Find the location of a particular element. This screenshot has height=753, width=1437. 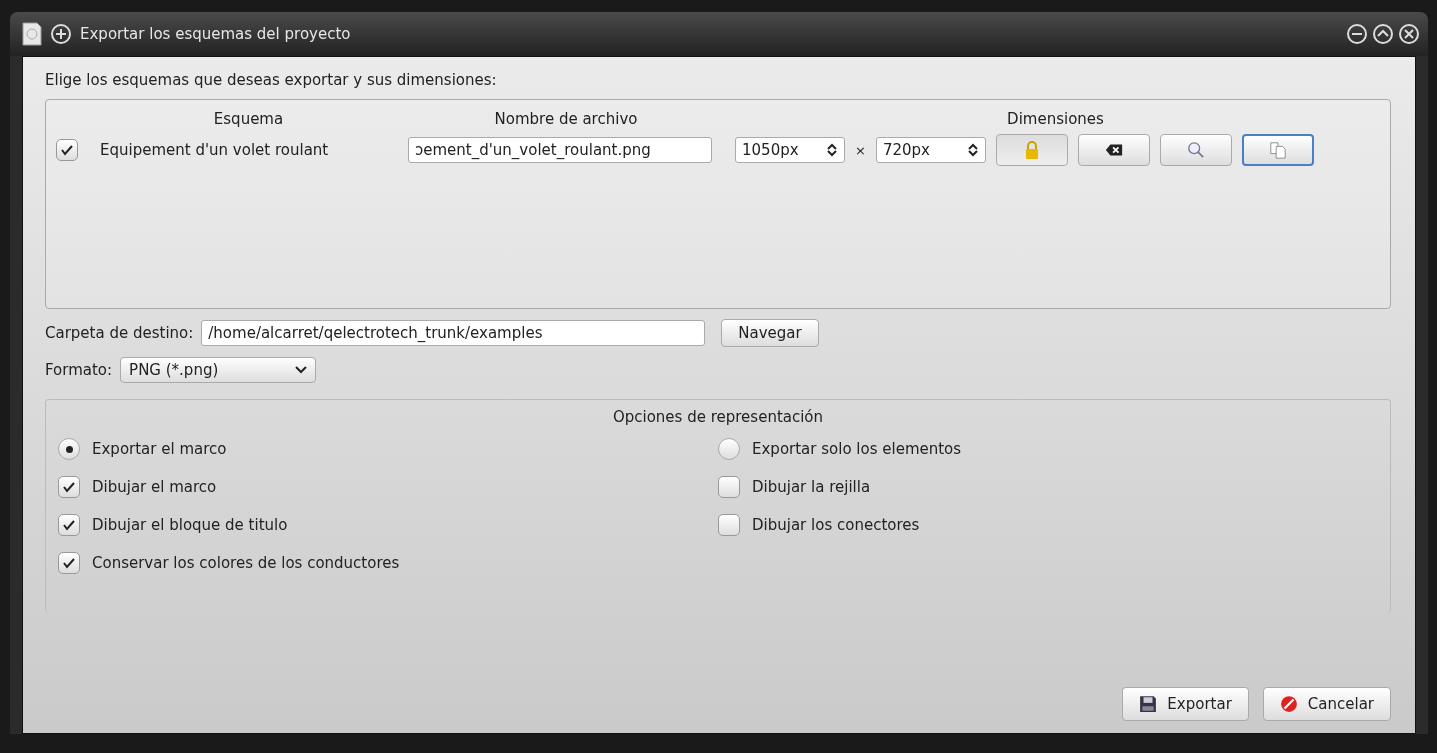

chevron-down-icon is located at coordinates (301, 370).